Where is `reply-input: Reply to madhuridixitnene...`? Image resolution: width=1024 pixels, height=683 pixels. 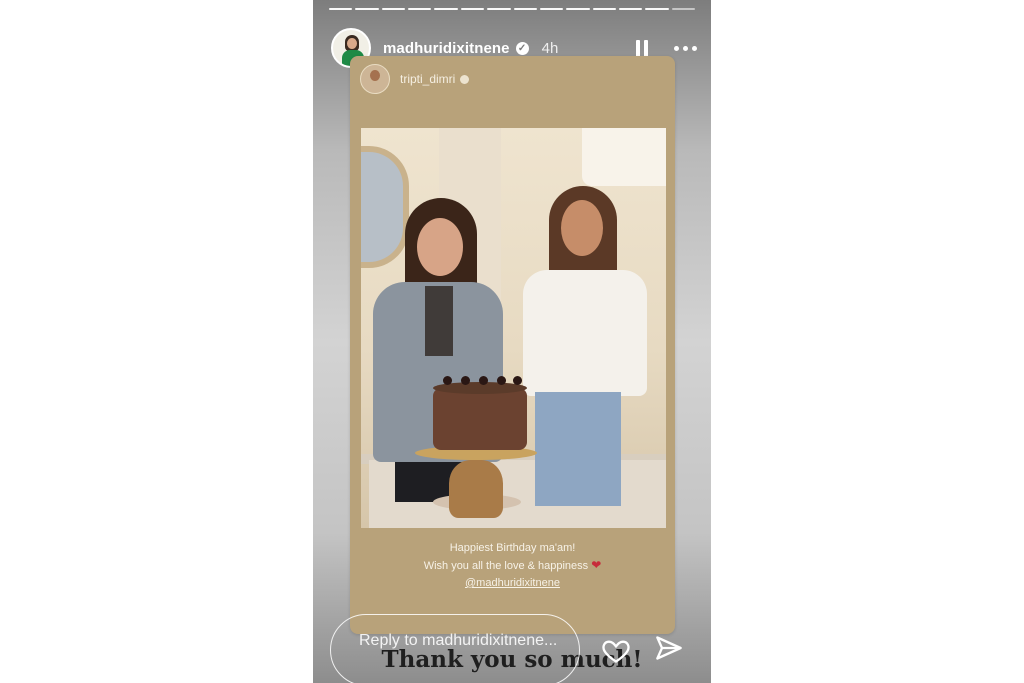
reply-input: Reply to madhuridixitnene... is located at coordinates (455, 648).